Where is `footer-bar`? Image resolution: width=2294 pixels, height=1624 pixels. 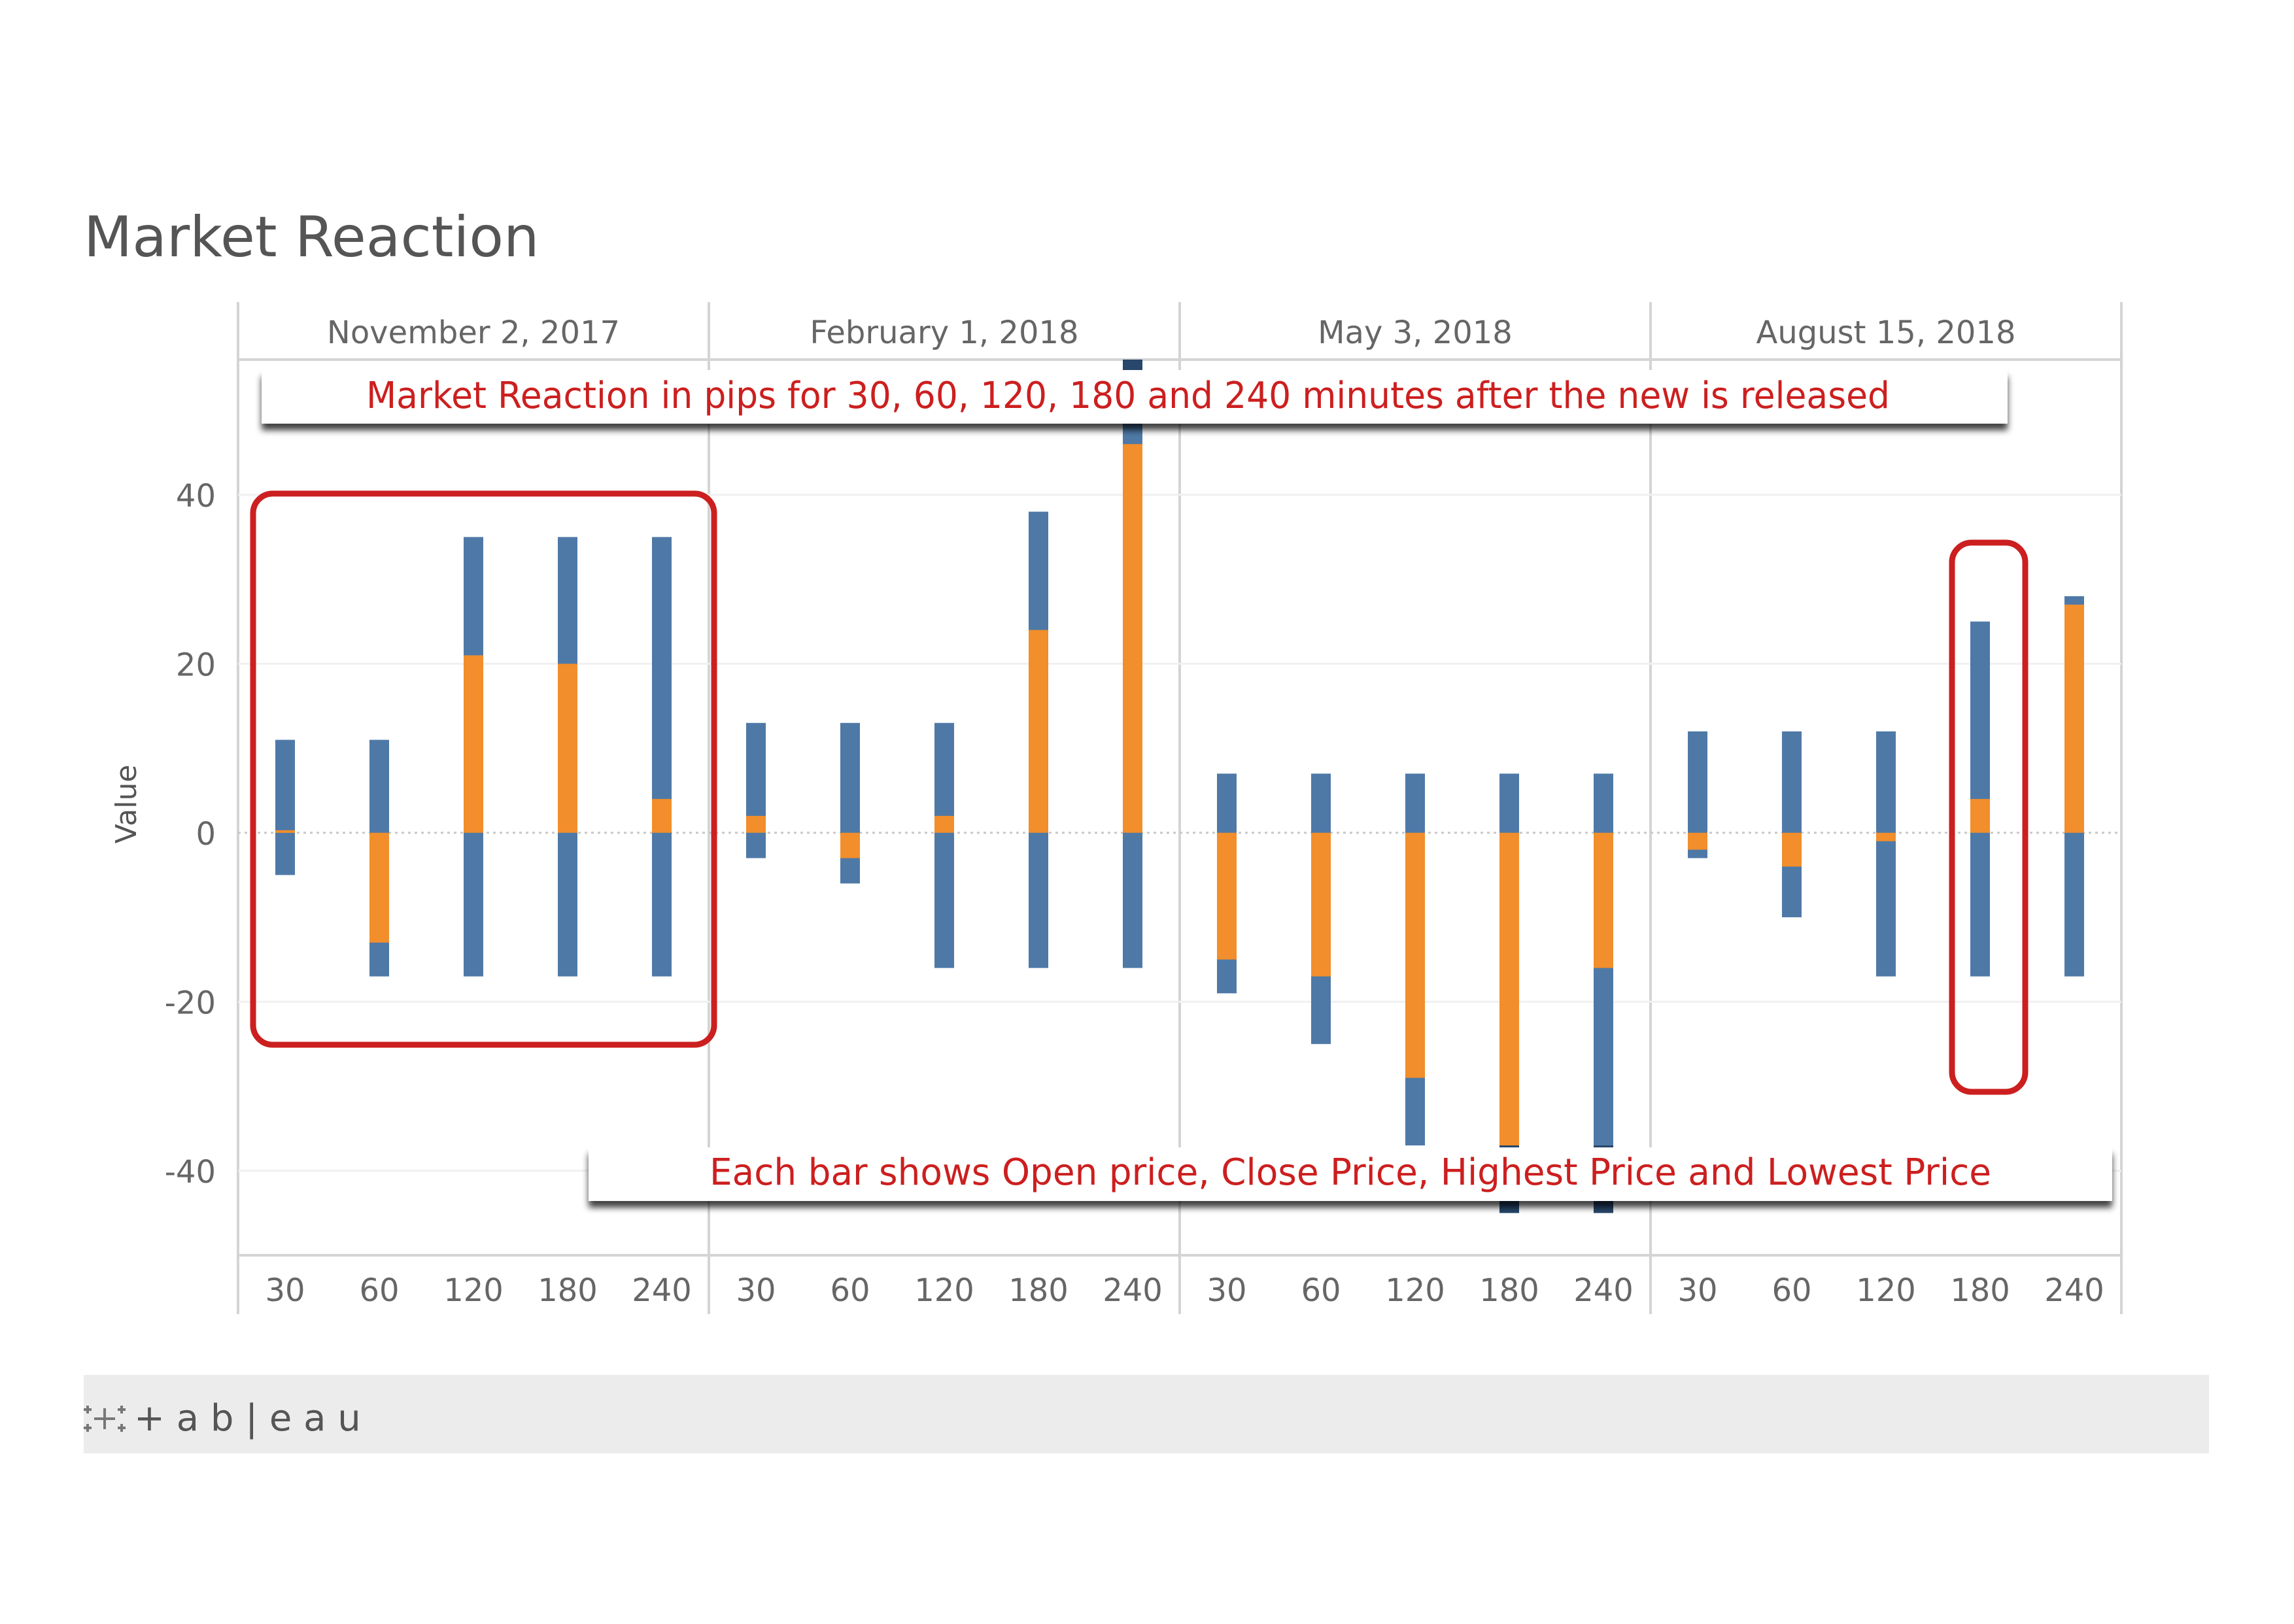 footer-bar is located at coordinates (1146, 1414).